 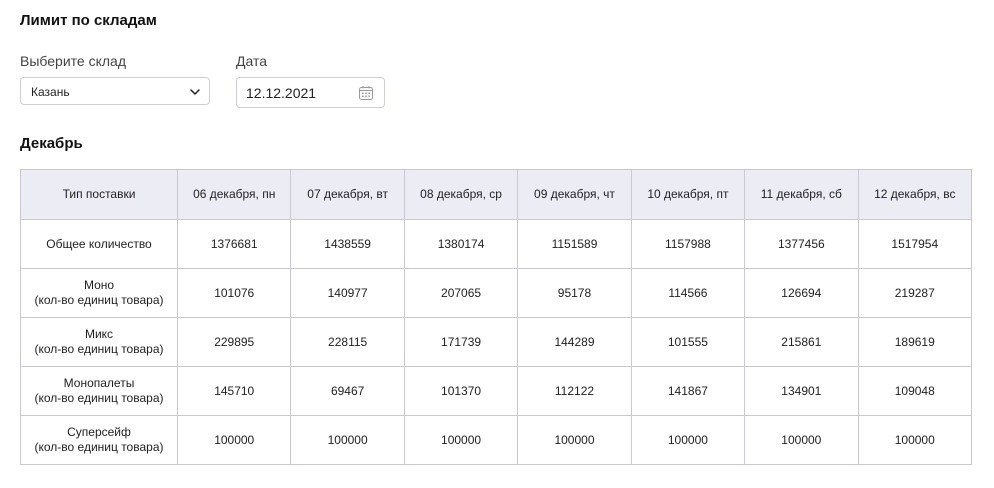 What do you see at coordinates (99, 334) in the screenshot?
I see `row-type-label: Микс` at bounding box center [99, 334].